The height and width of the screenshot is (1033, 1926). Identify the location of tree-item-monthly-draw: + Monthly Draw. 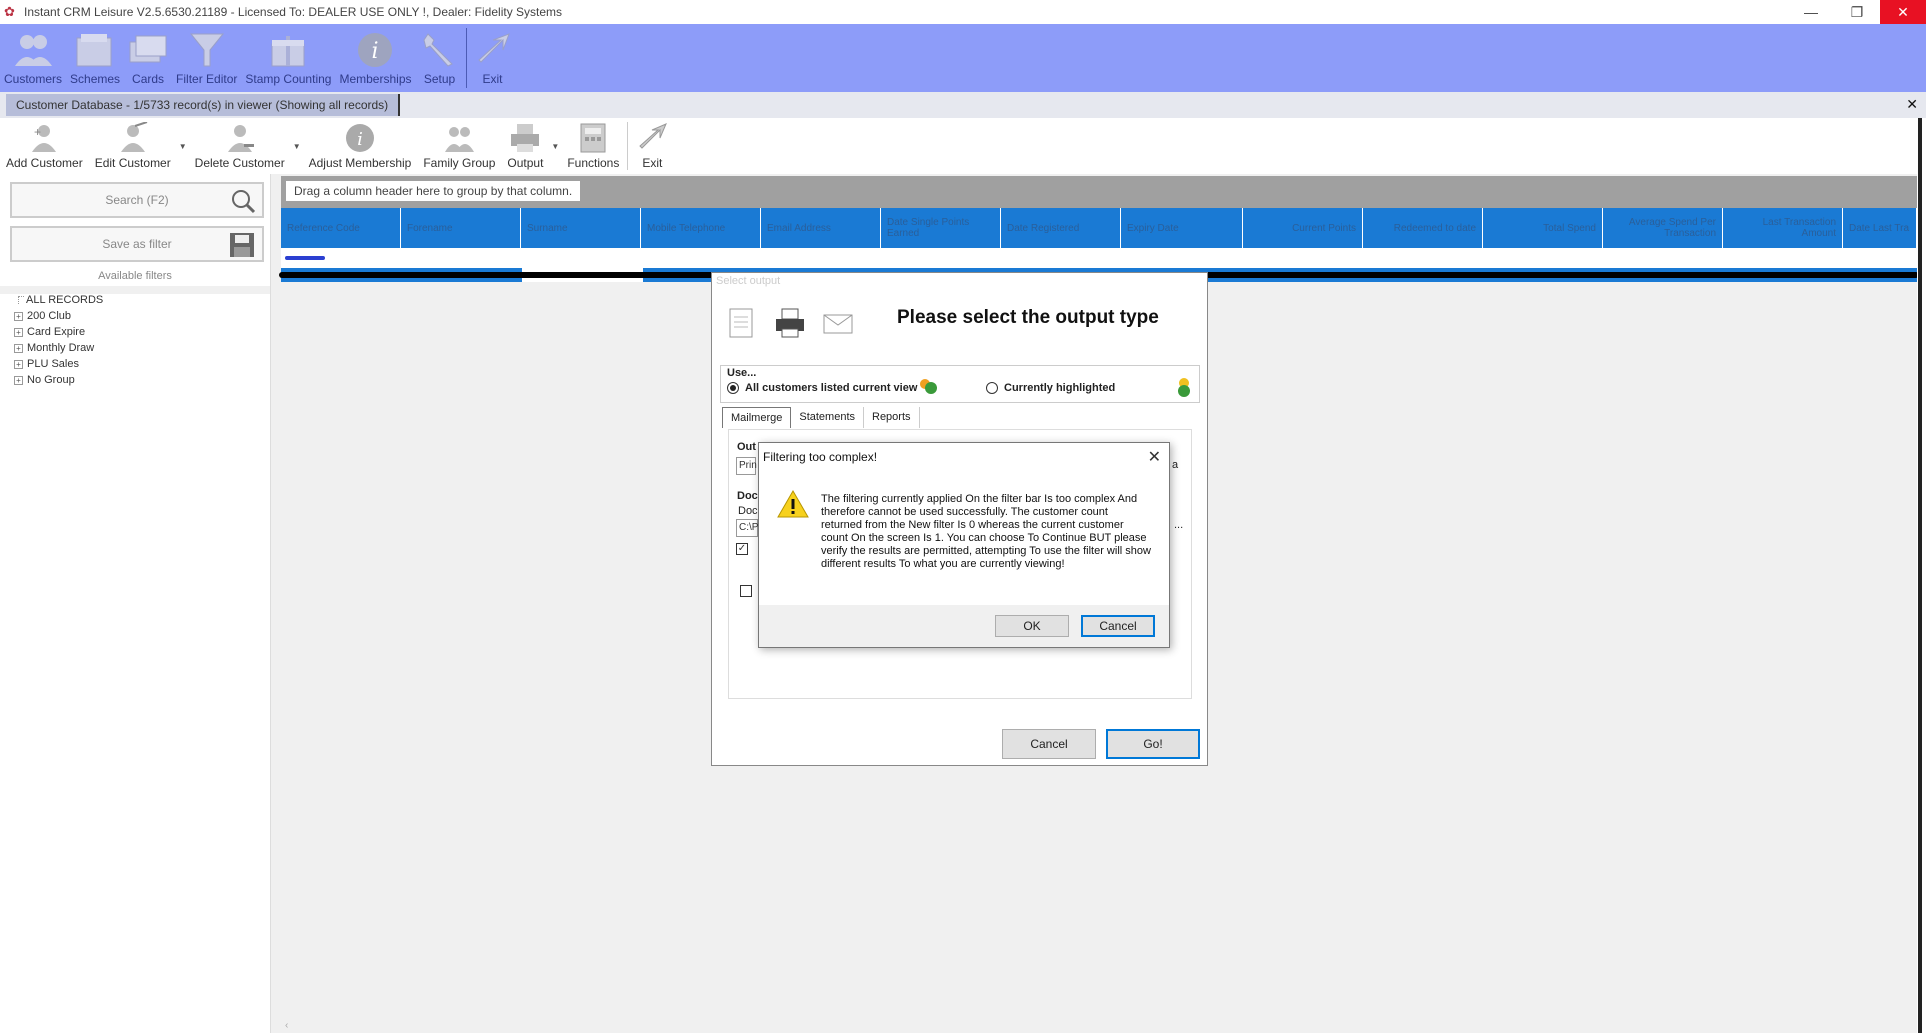
(58, 348).